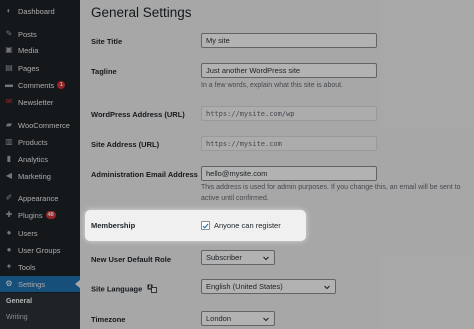 The width and height of the screenshot is (474, 329). I want to click on sidebar-item-analytics: ▮ Analytics, so click(40, 159).